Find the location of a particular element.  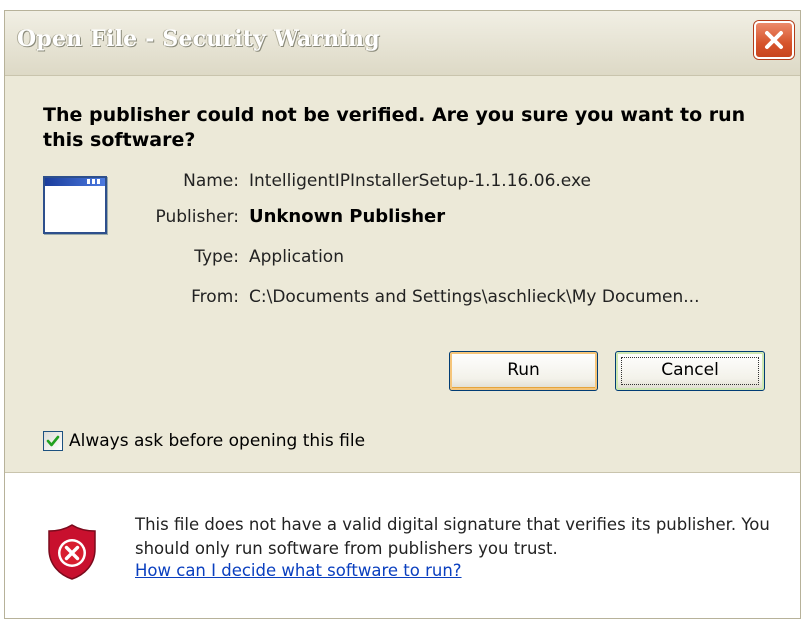

close-icon is located at coordinates (774, 40).